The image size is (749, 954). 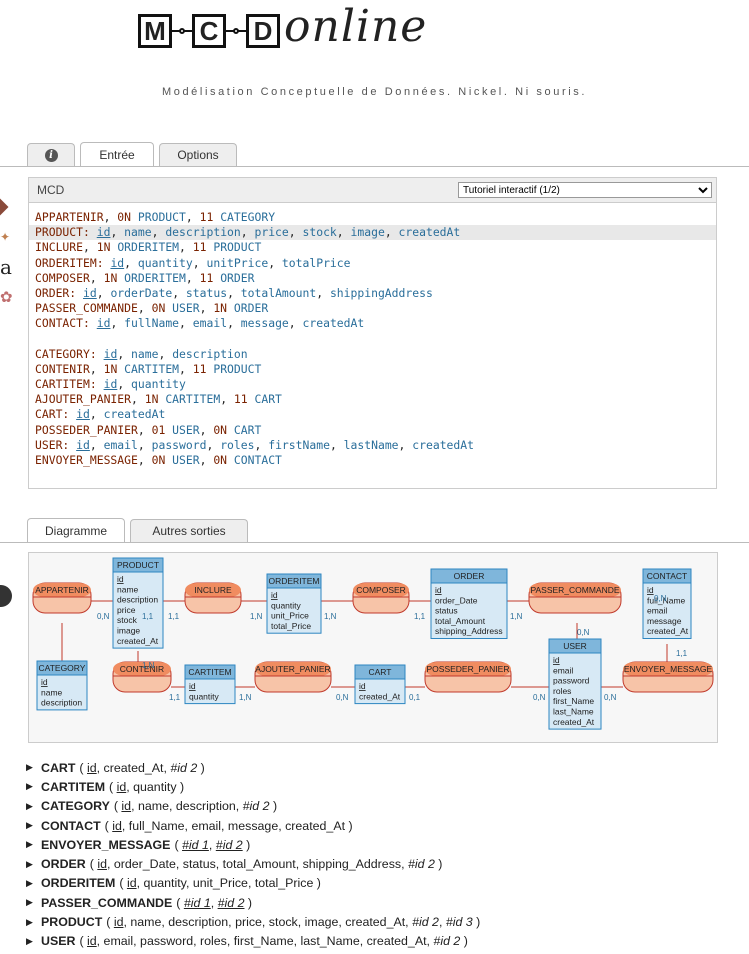 What do you see at coordinates (253, 767) in the screenshot?
I see `relation-row: ▶ CART( id, created_At, #id 2 )` at bounding box center [253, 767].